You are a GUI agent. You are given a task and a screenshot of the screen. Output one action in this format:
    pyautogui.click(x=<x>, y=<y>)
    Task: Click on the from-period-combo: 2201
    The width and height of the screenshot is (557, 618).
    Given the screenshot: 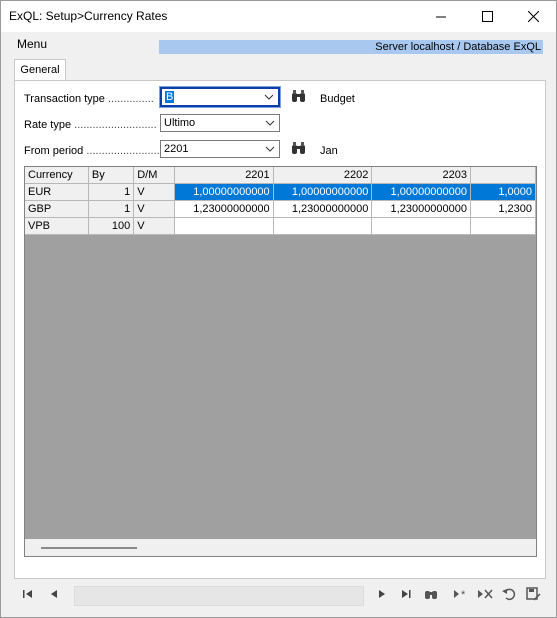 What is the action you would take?
    pyautogui.click(x=220, y=149)
    